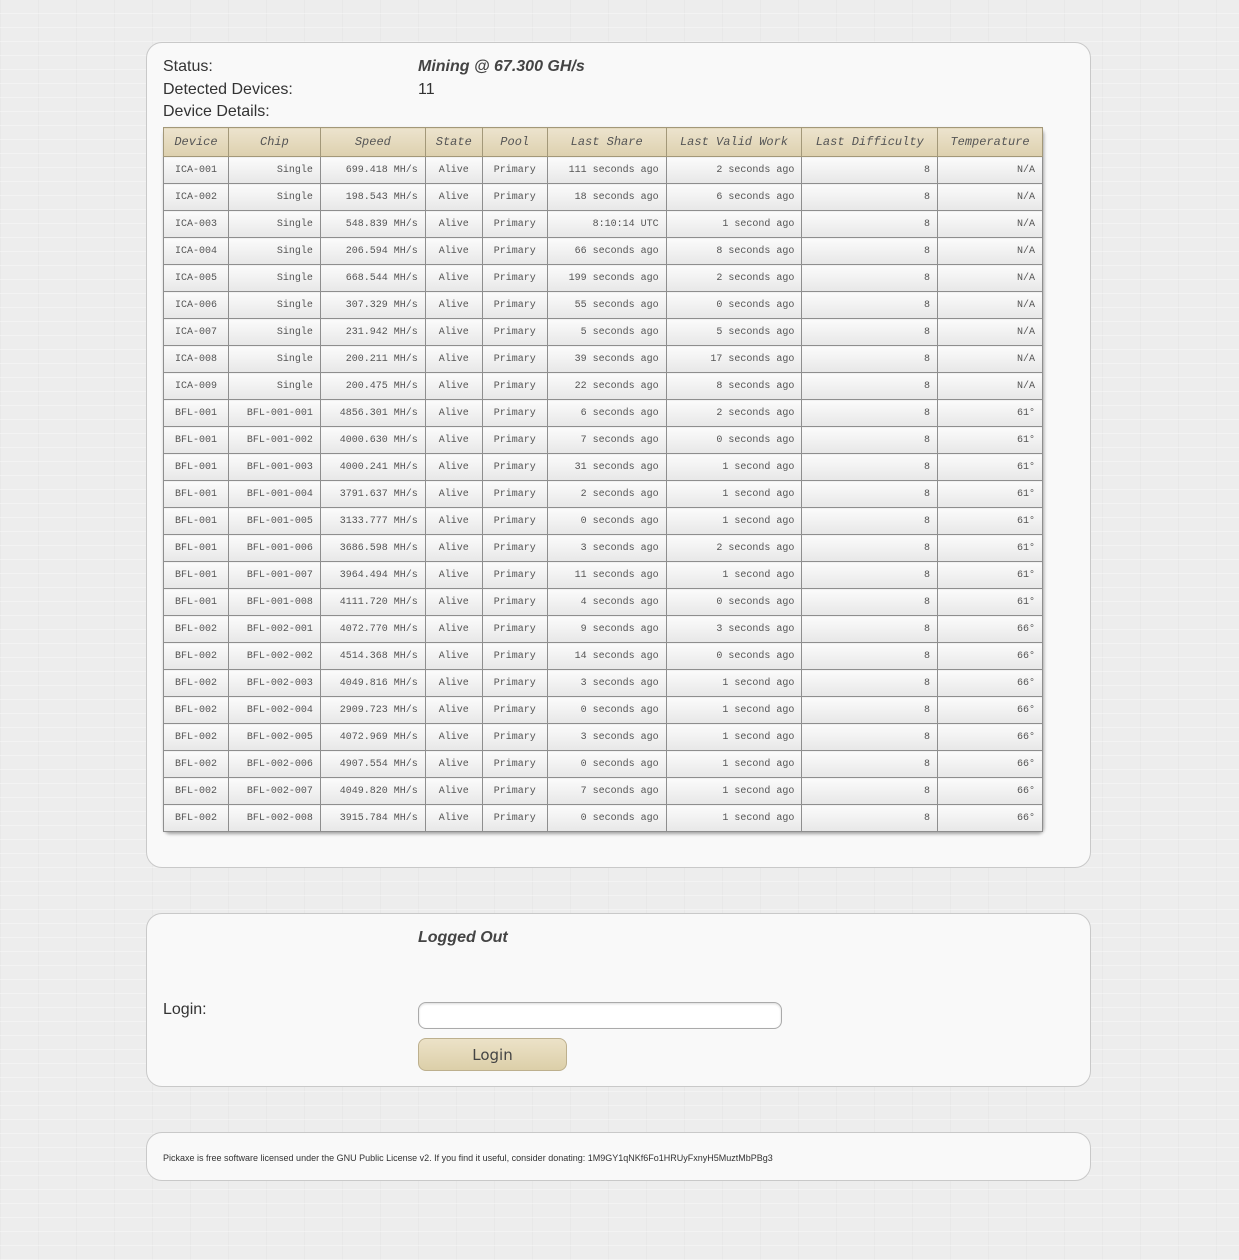  Describe the element at coordinates (734, 359) in the screenshot. I see `cell-last-valid-work: 17 seconds ago` at that location.